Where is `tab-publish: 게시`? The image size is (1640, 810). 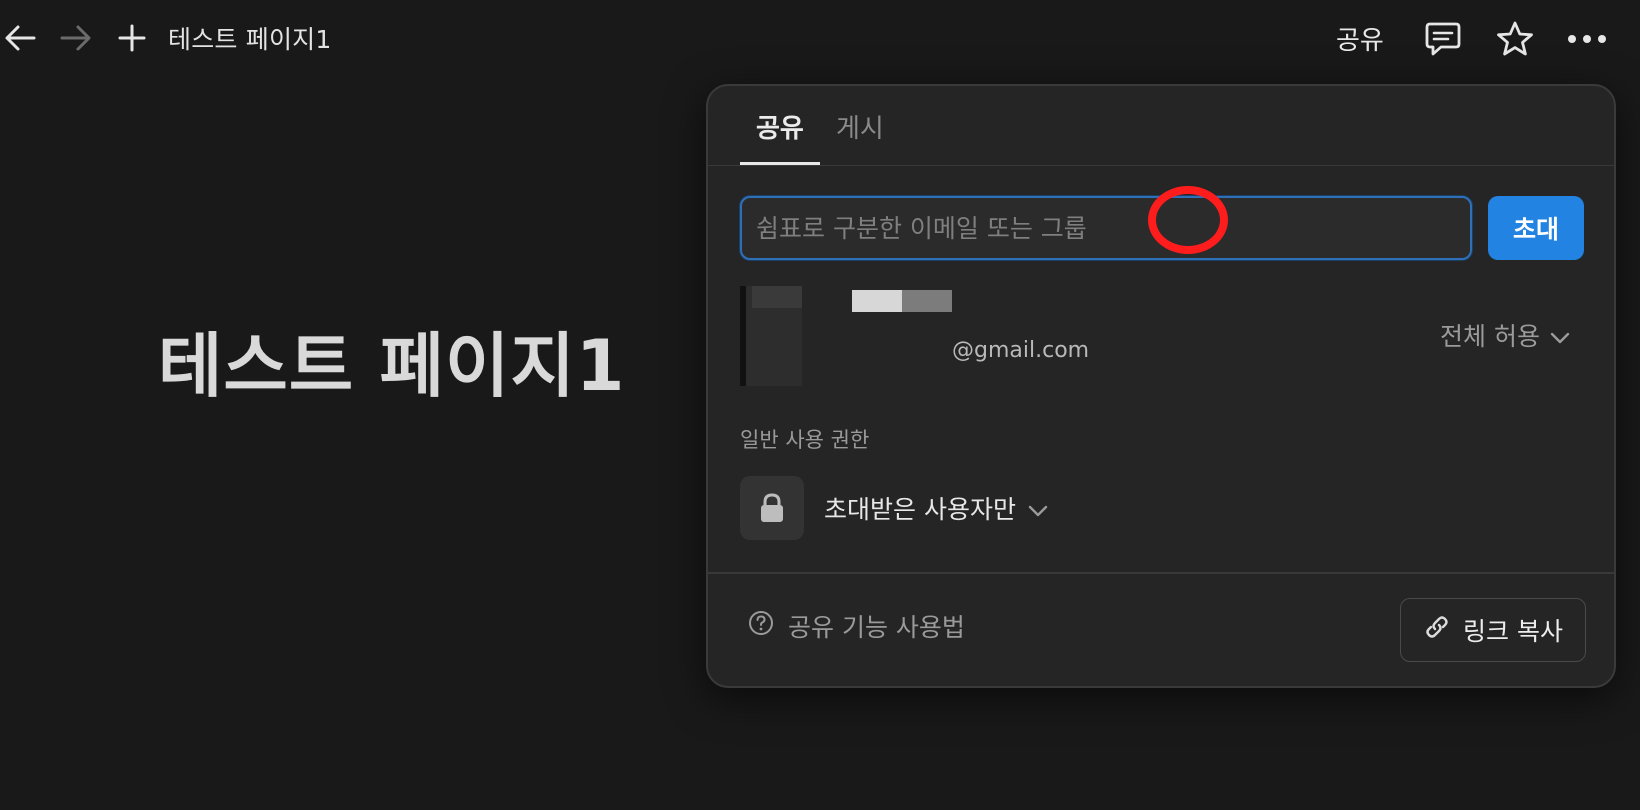 tab-publish: 게시 is located at coordinates (860, 126).